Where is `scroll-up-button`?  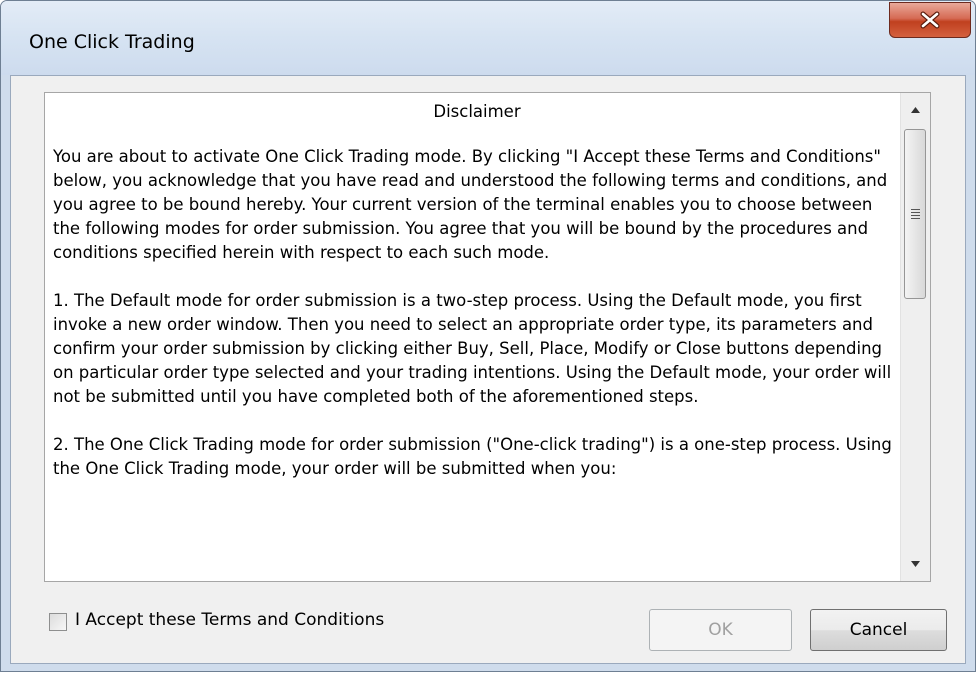 scroll-up-button is located at coordinates (915, 110).